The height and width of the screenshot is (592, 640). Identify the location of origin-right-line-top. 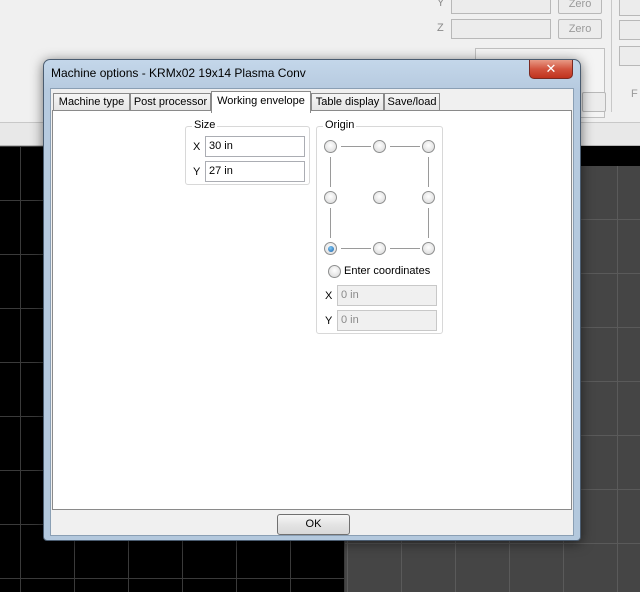
(428, 172).